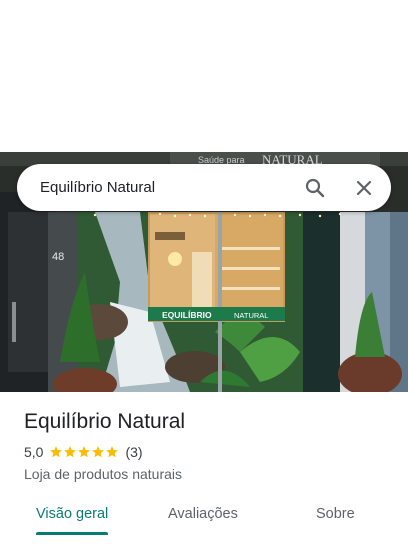 This screenshot has width=408, height=544. What do you see at coordinates (187, 315) in the screenshot?
I see `sign-store-name: EQUILÍBRIO` at bounding box center [187, 315].